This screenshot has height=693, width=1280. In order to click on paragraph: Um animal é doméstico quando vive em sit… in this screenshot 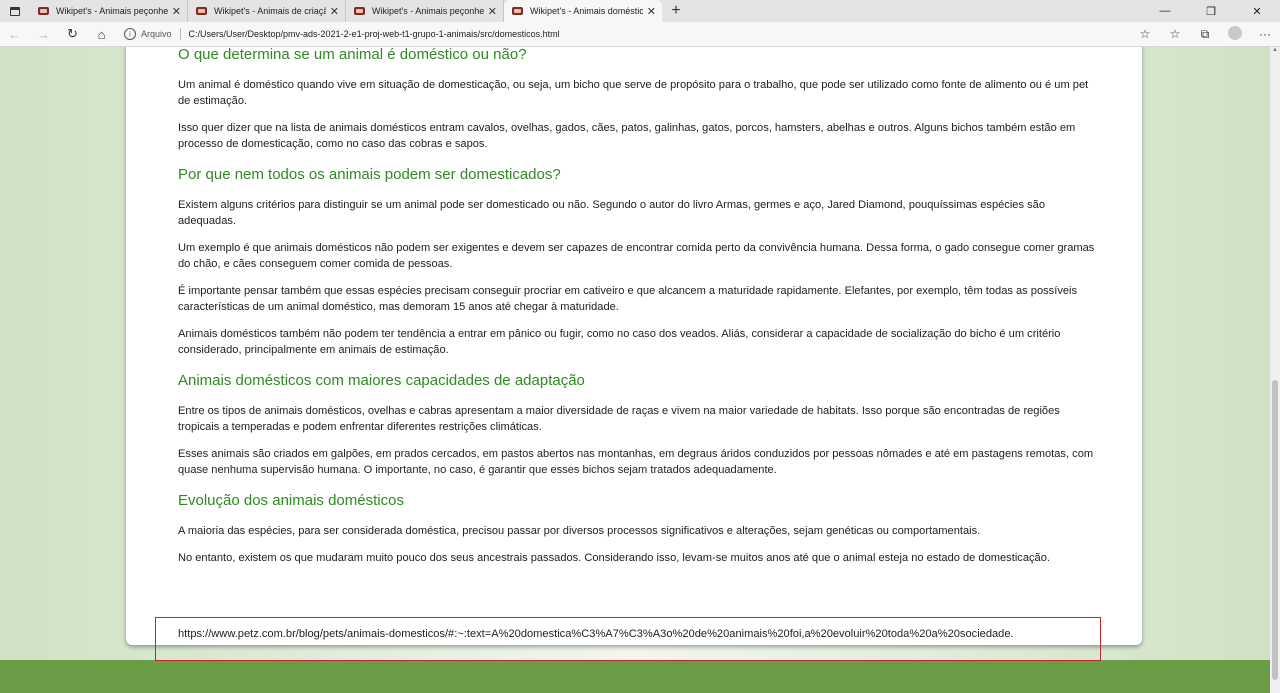, I will do `click(633, 93)`.